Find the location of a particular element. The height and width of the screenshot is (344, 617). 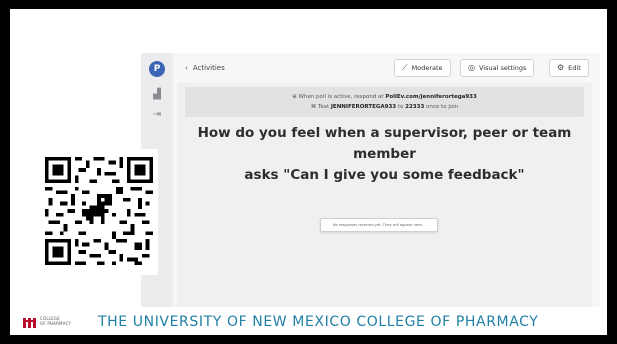

exit-icon: ⇥ is located at coordinates (157, 115).